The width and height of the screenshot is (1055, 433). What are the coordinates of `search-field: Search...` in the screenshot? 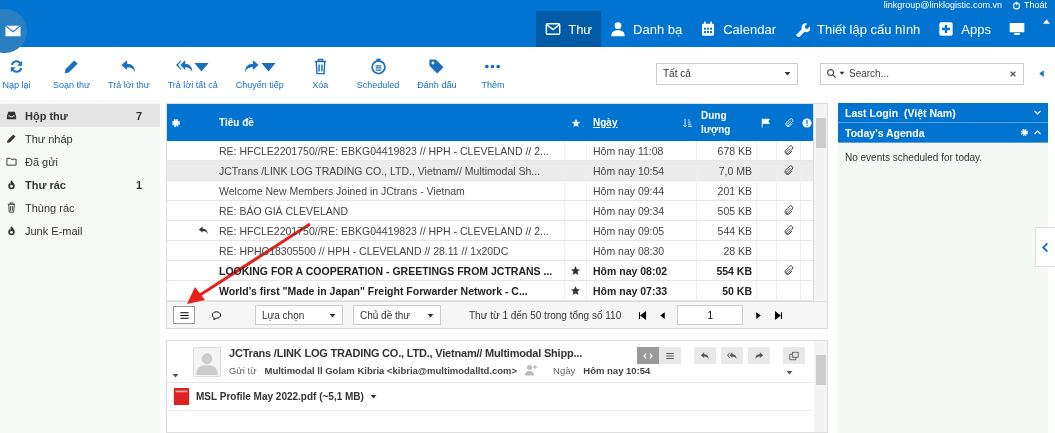 It's located at (922, 73).